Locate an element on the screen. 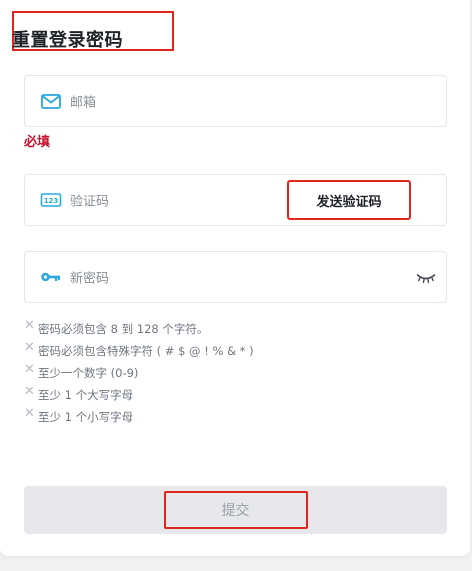  eye-closed-icon is located at coordinates (426, 277).